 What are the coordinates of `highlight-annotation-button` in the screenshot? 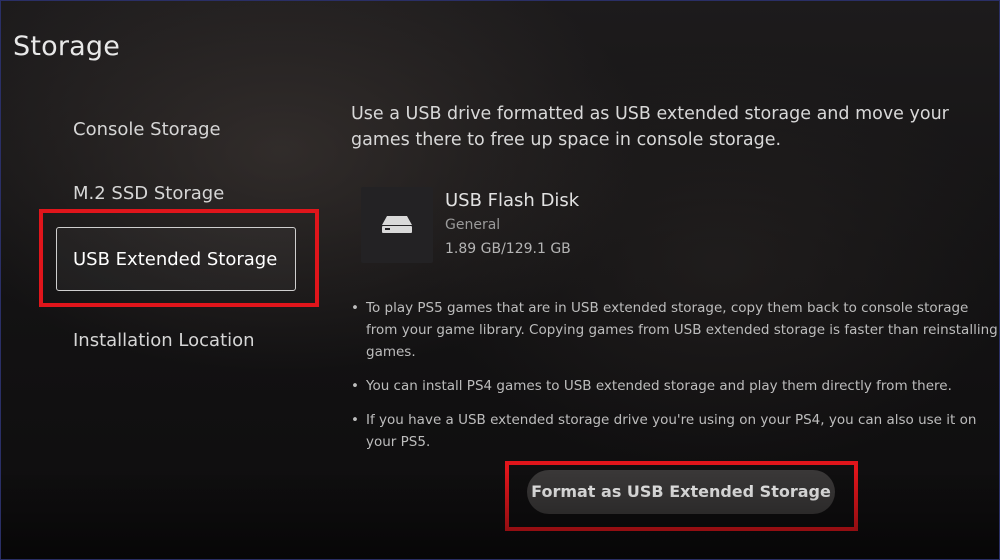 It's located at (681, 496).